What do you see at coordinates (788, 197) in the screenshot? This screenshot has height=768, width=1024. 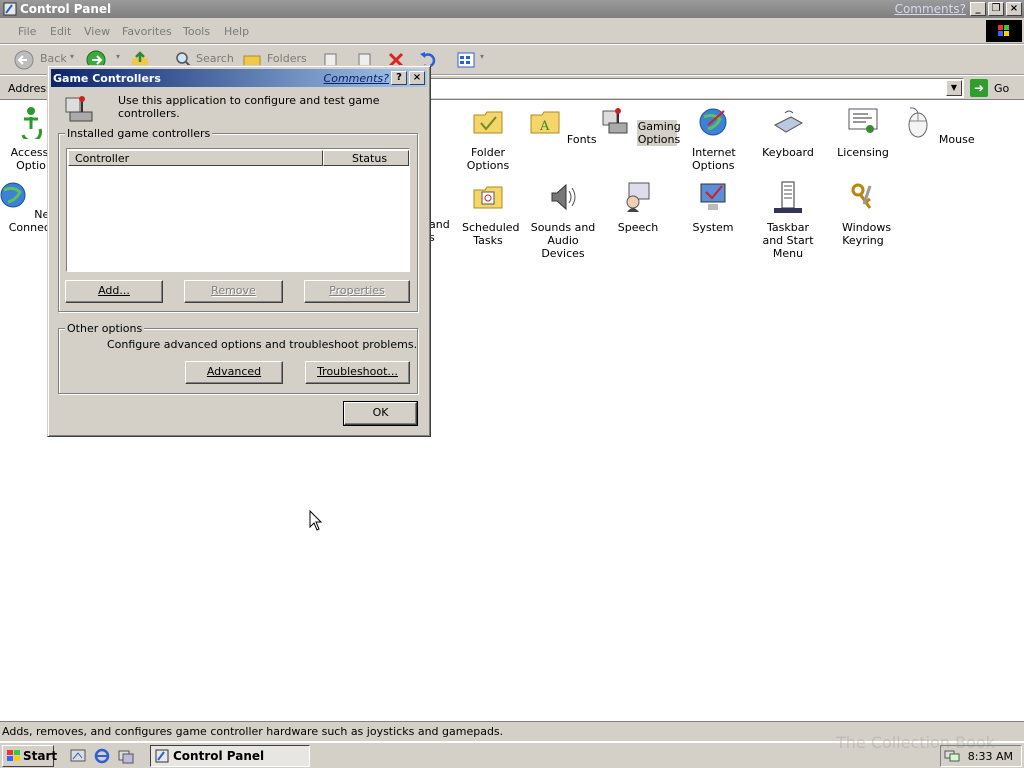 I see `taskbar-icon` at bounding box center [788, 197].